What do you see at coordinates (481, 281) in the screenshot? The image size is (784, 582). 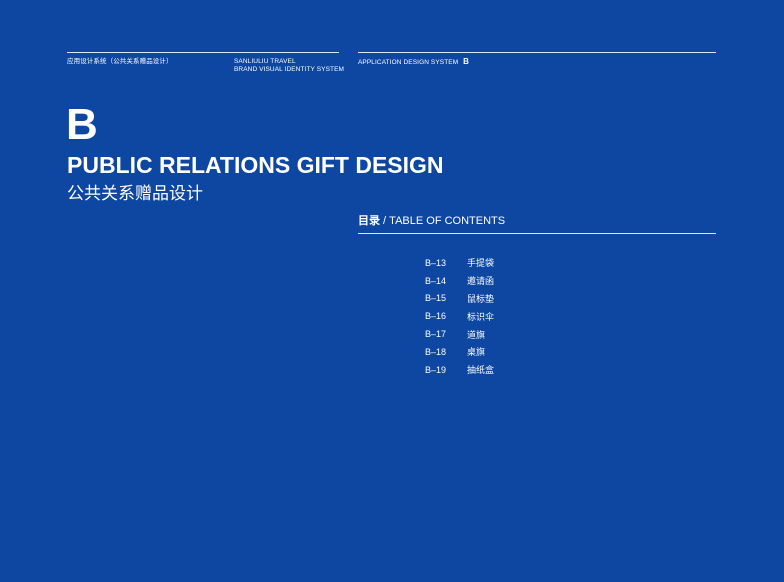 I see `toc-item-label: 邀请函` at bounding box center [481, 281].